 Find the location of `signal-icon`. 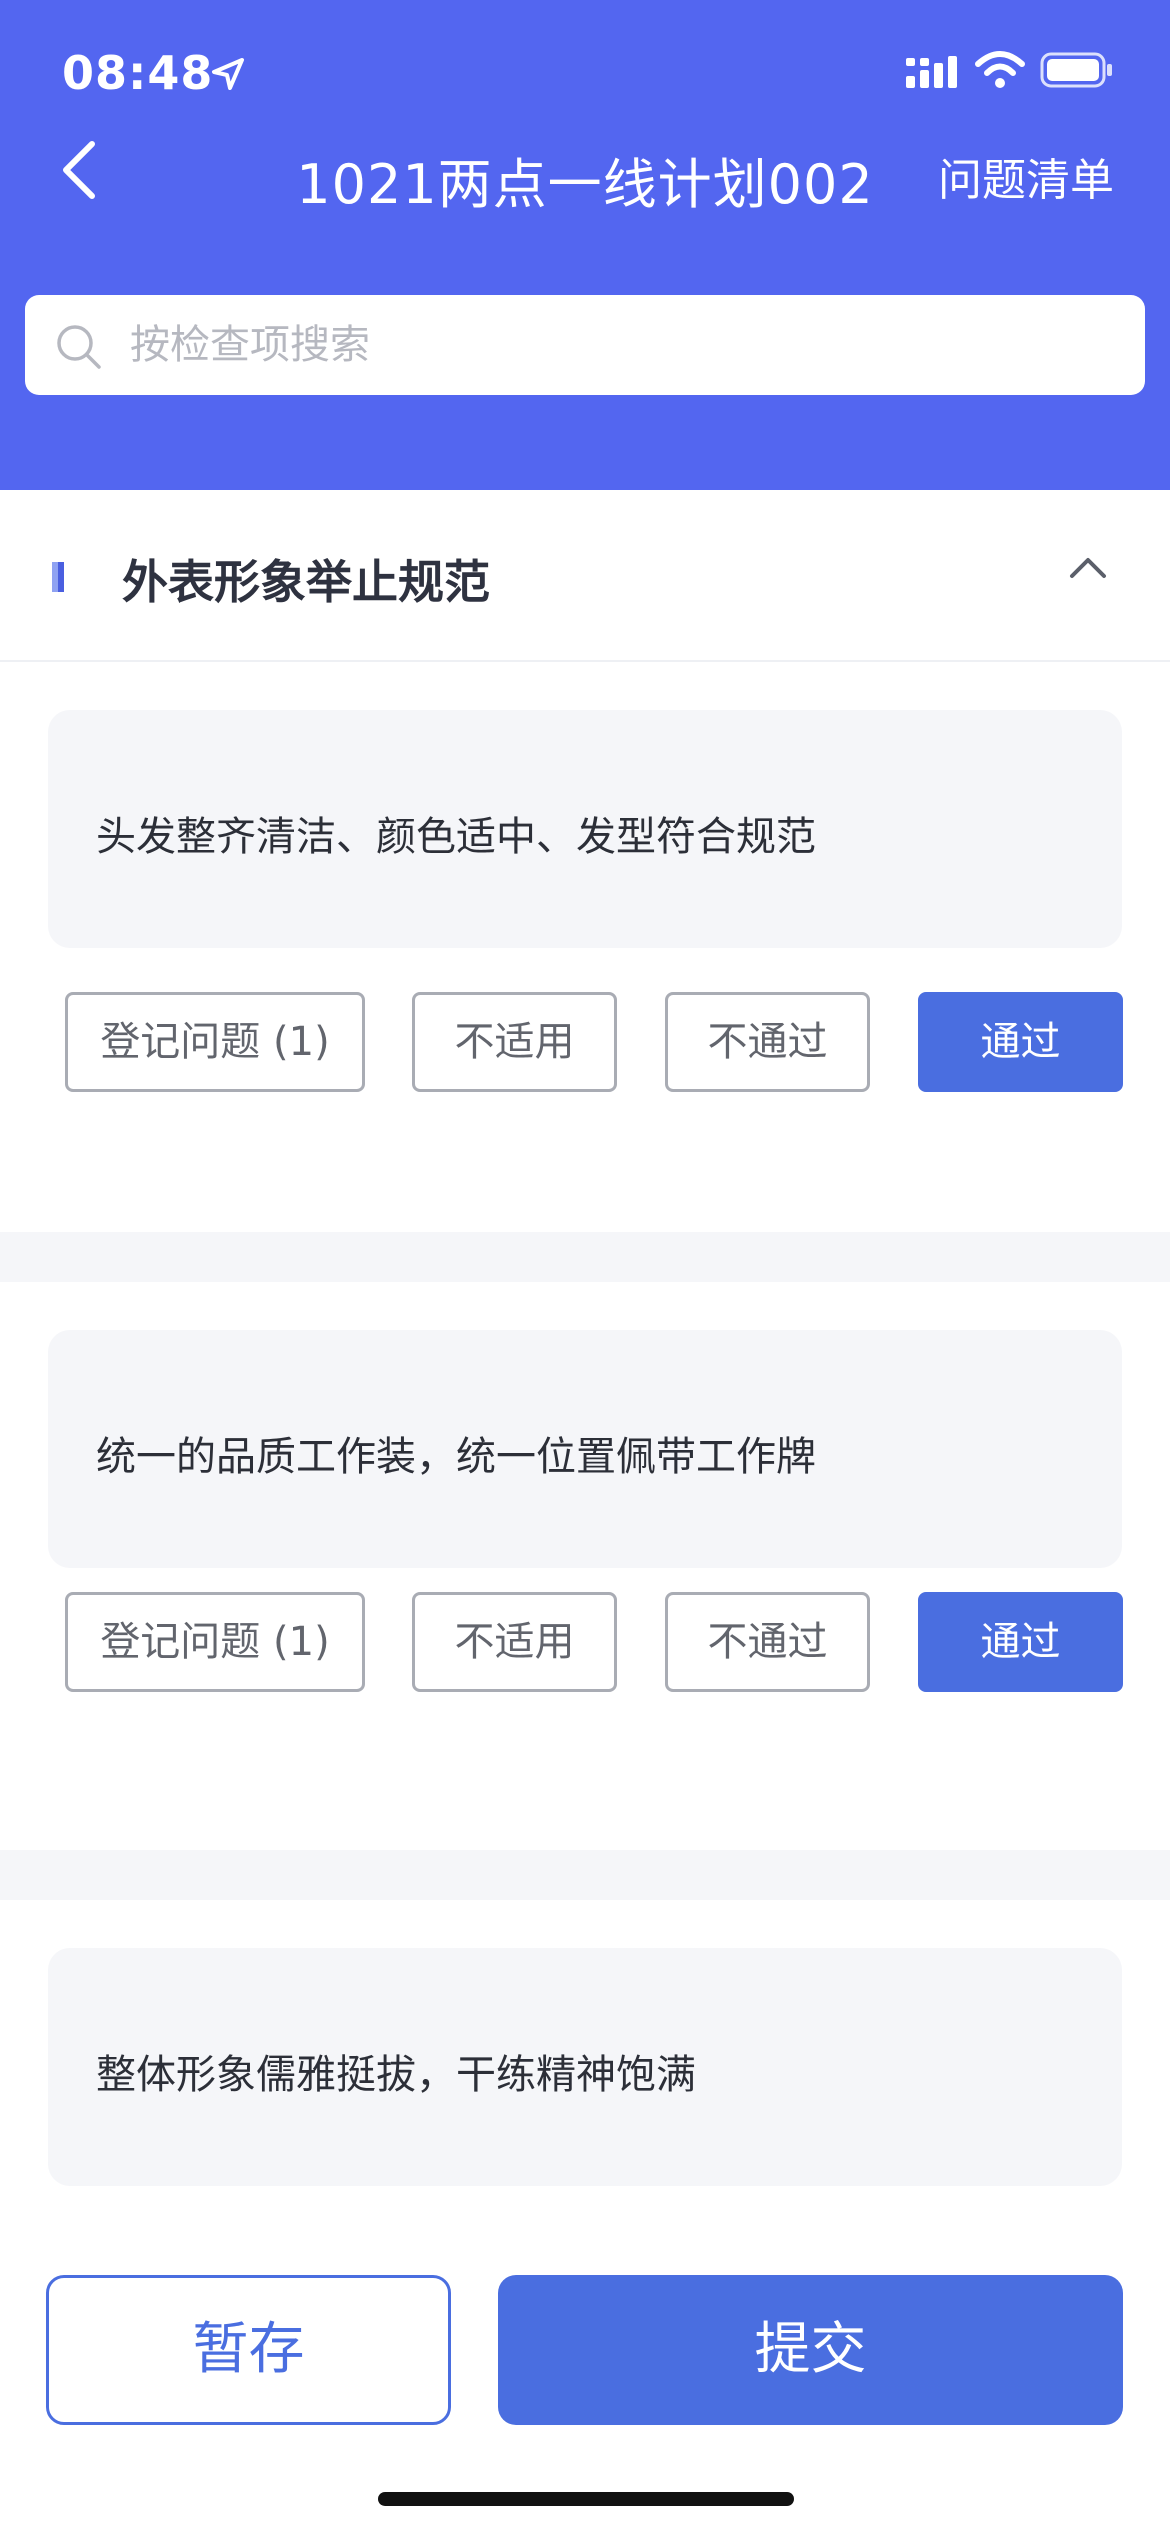

signal-icon is located at coordinates (931, 72).